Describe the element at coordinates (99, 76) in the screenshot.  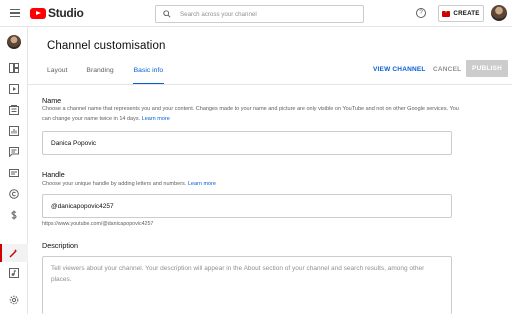
I see `tab-branding: Branding` at that location.